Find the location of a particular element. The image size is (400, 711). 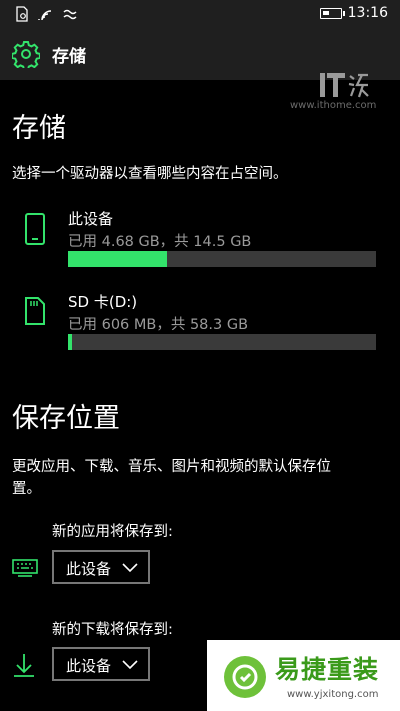

downloads-save-label: 新的下载将保存到: is located at coordinates (112, 630).